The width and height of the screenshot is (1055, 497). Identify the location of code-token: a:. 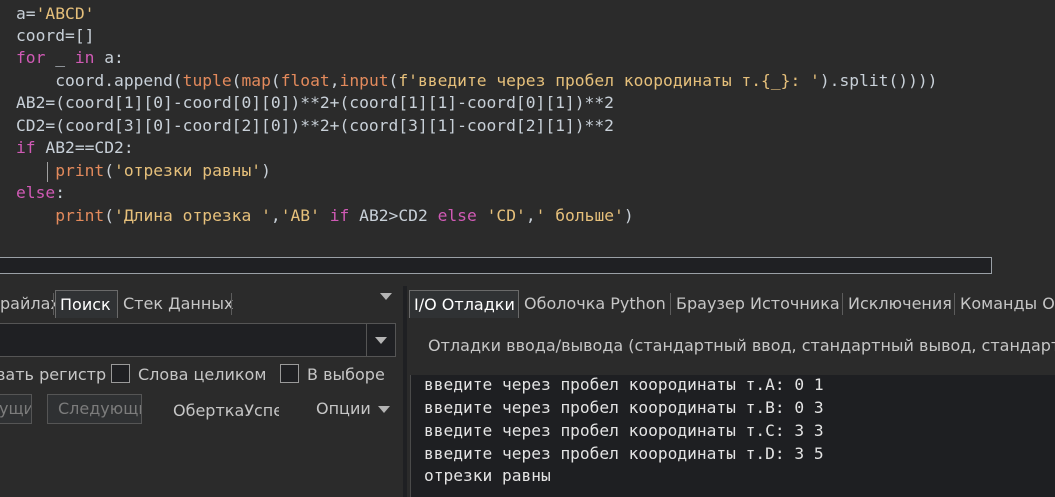
(109, 57).